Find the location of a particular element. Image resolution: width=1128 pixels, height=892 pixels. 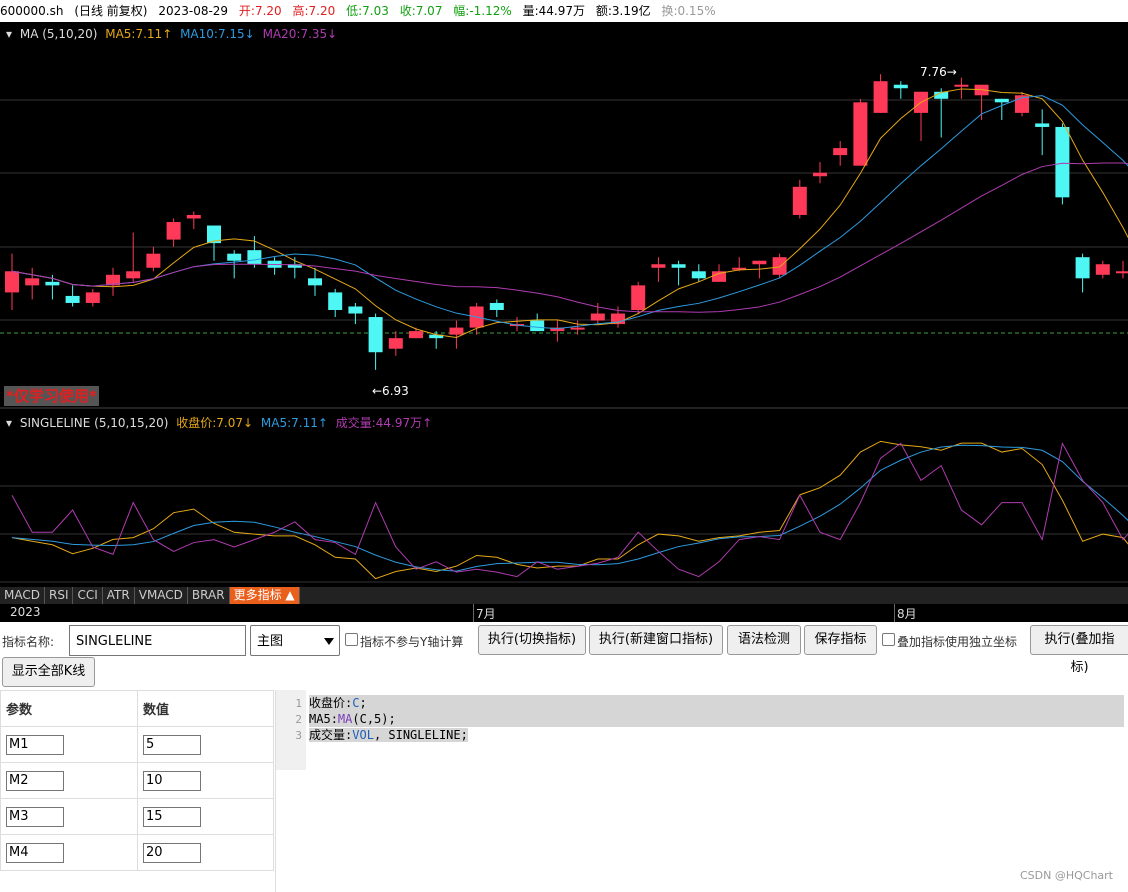

param-value-input: 10 is located at coordinates (172, 780).